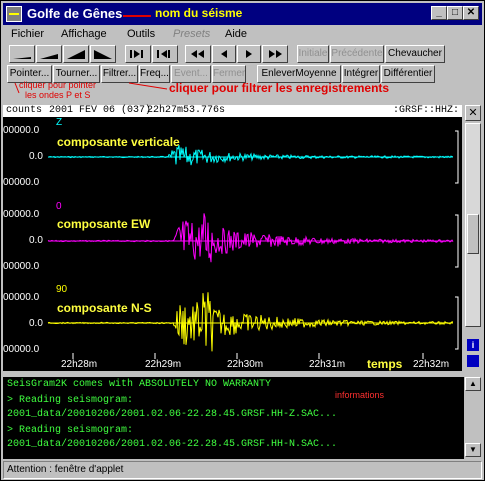 Image resolution: width=485 pixels, height=481 pixels. Describe the element at coordinates (431, 364) in the screenshot. I see `x-tick-5: 22h32m` at that location.